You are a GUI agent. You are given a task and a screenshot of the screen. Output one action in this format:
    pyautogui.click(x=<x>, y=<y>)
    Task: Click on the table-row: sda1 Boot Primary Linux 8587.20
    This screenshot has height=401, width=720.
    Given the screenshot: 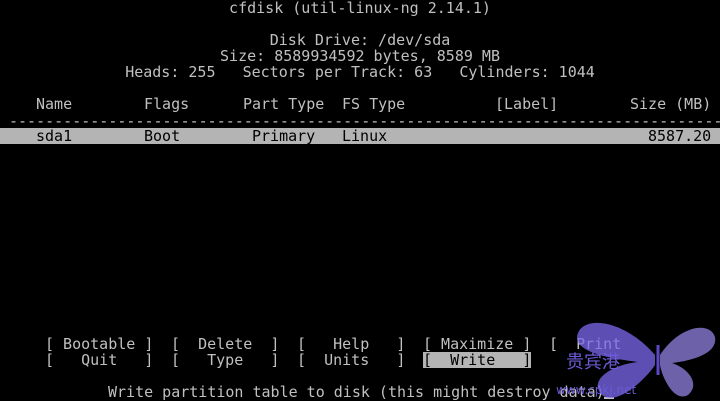 What is the action you would take?
    pyautogui.click(x=360, y=136)
    